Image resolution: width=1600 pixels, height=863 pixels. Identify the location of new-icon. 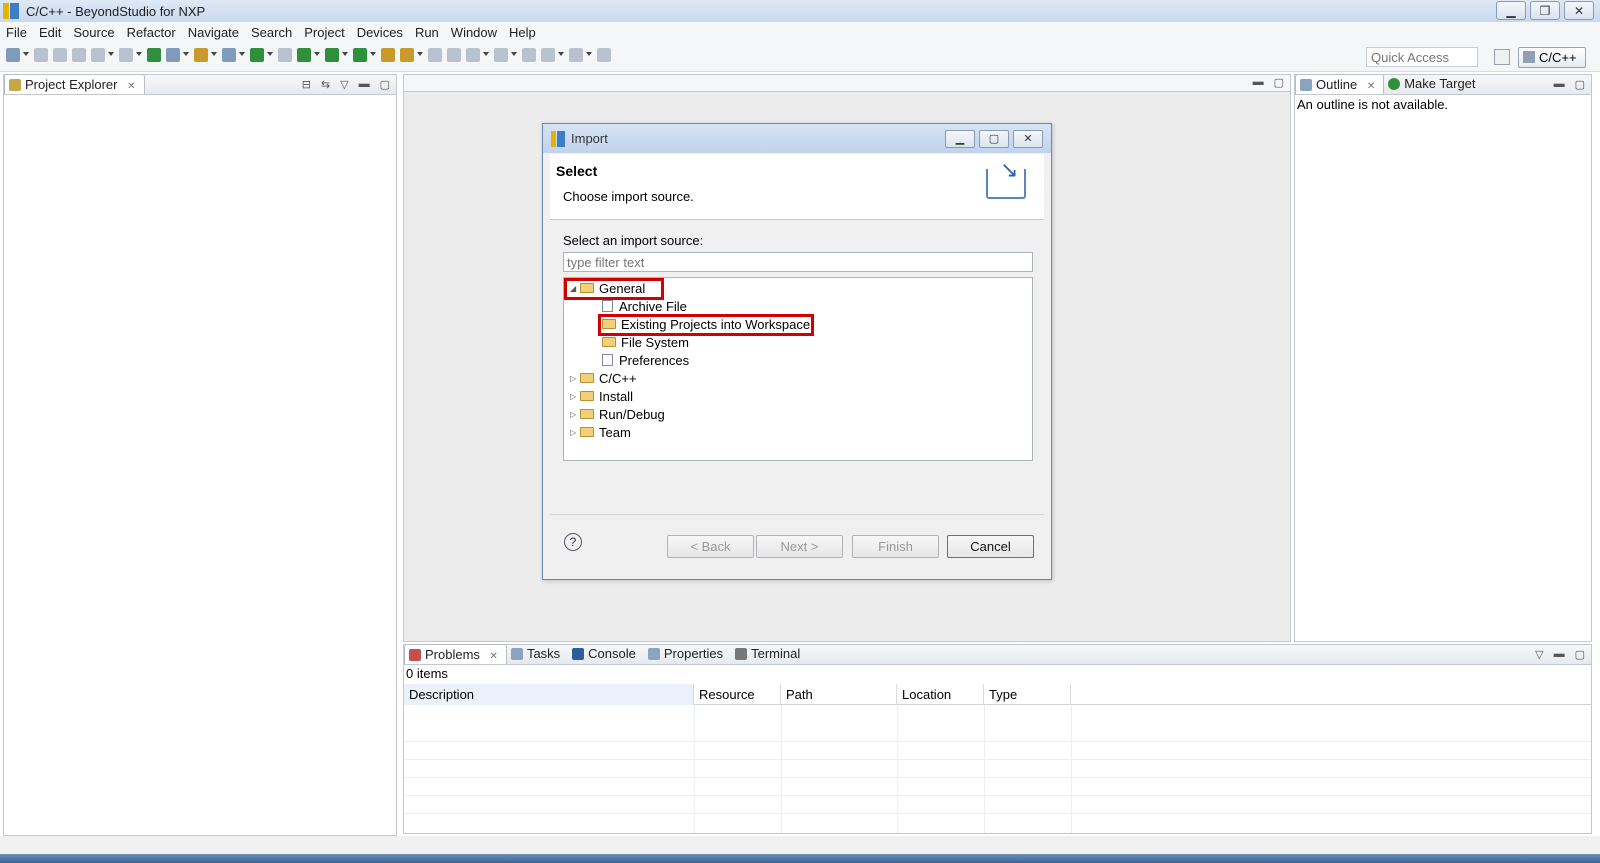
(13, 55).